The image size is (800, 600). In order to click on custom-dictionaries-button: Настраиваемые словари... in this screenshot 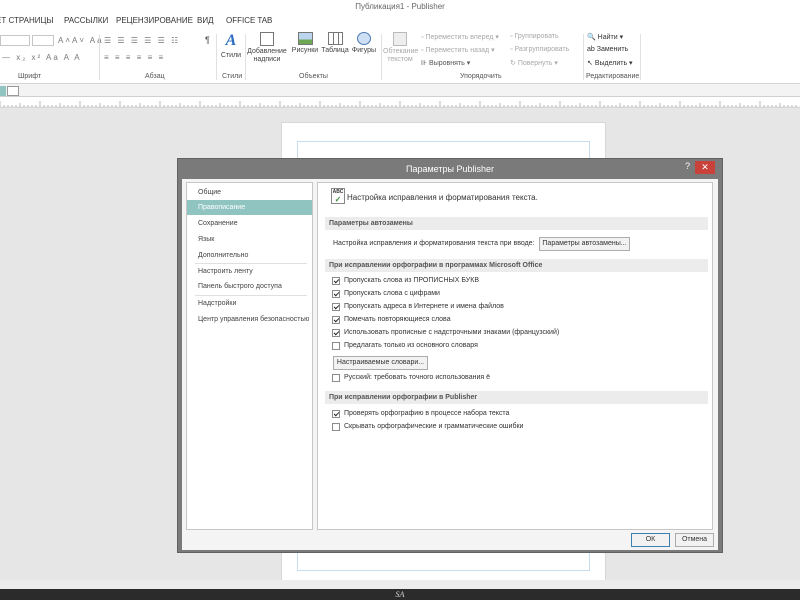, I will do `click(380, 363)`.